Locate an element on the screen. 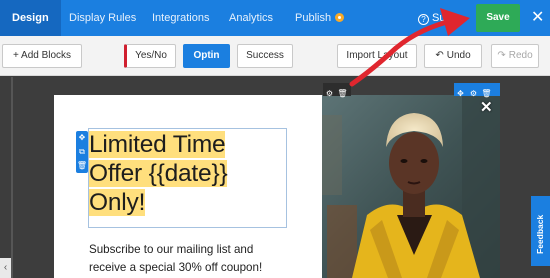  support-label: Supp is located at coordinates (445, 18).